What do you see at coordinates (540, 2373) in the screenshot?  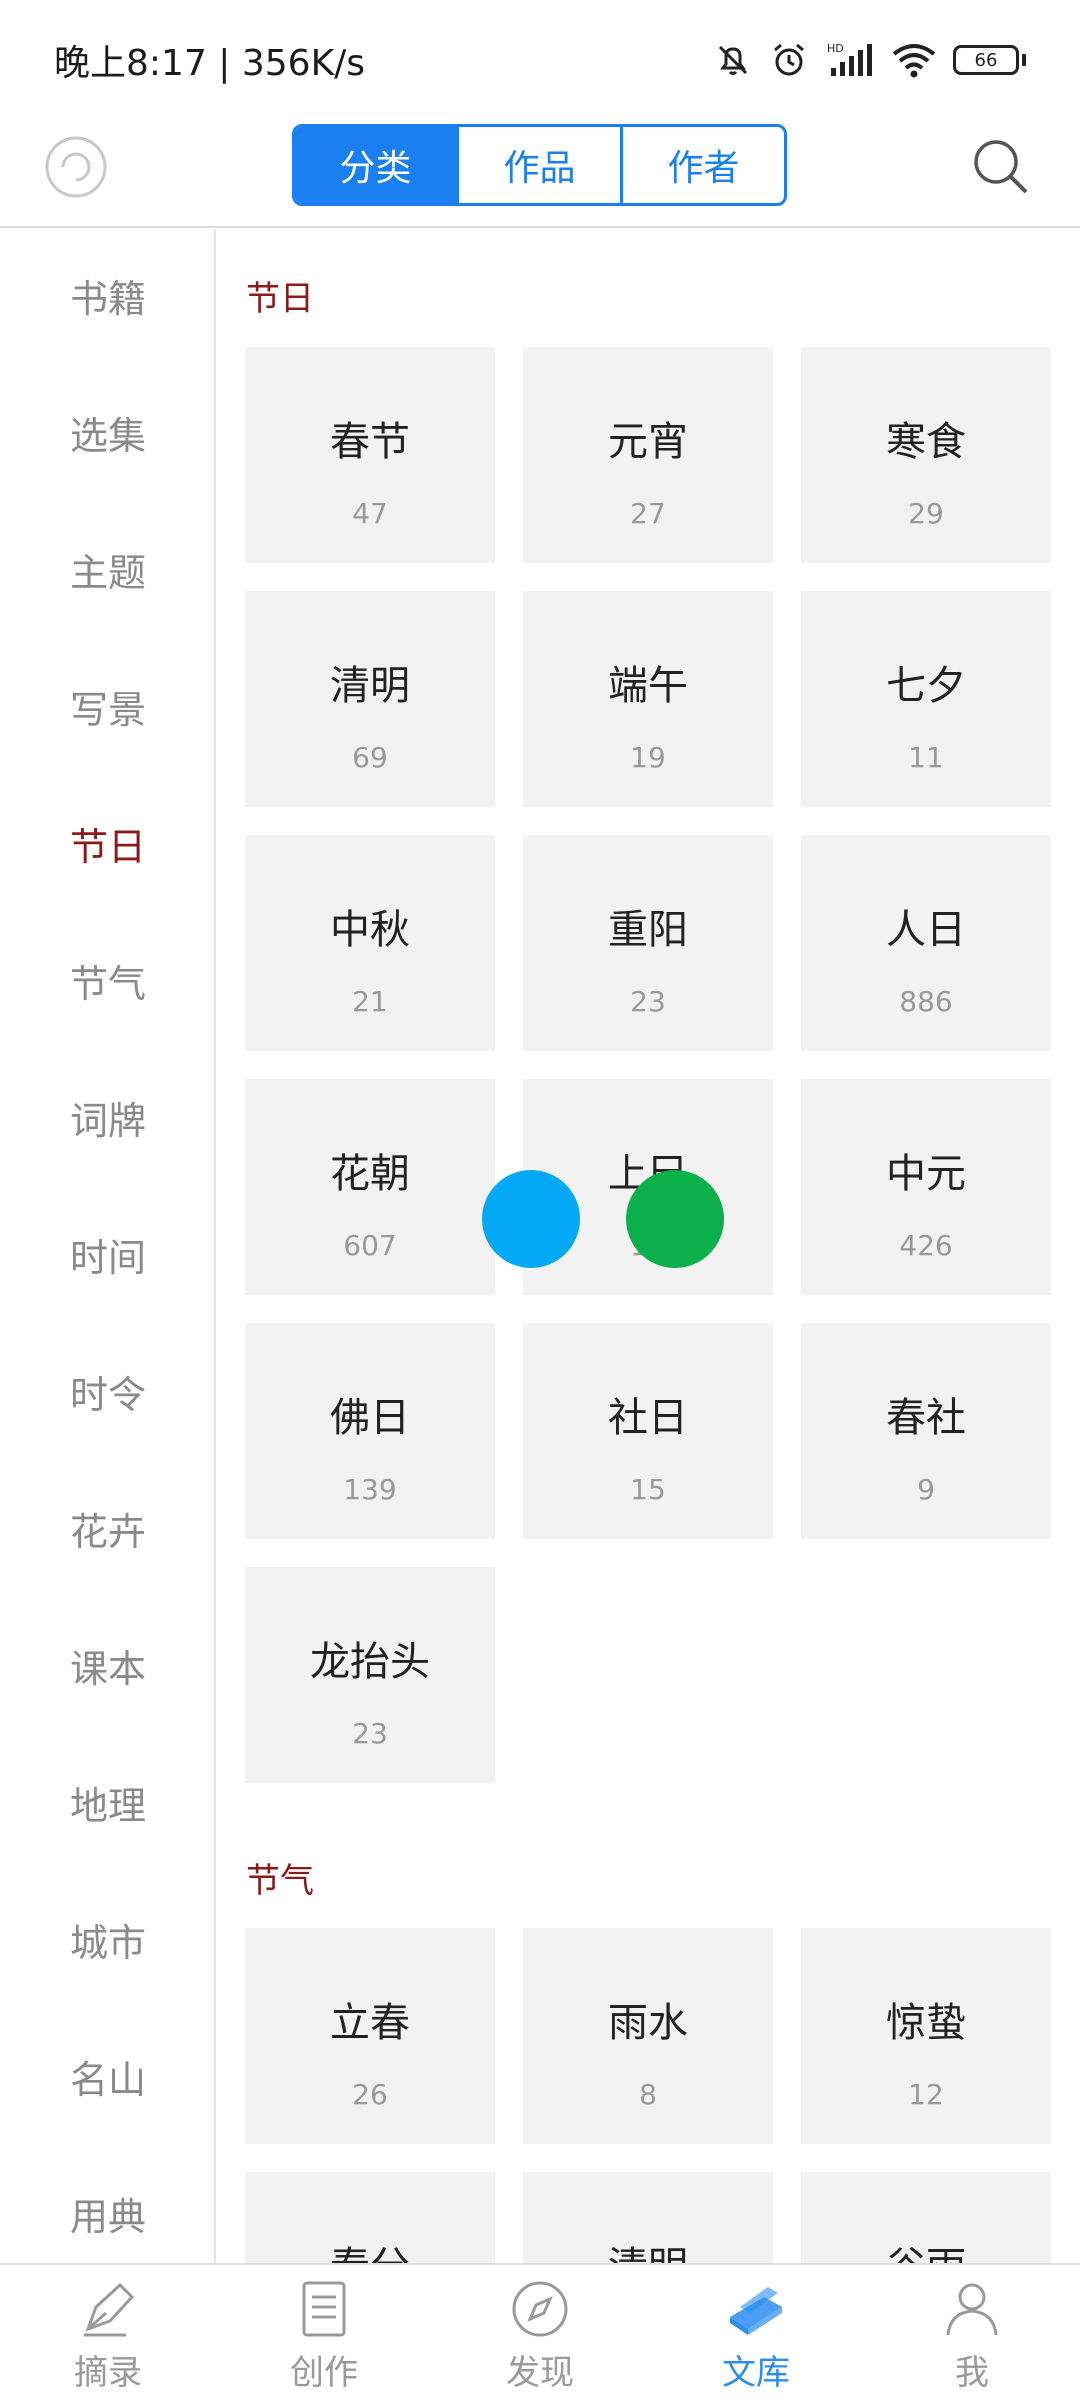 I see `bottom-nav-label: 发现` at bounding box center [540, 2373].